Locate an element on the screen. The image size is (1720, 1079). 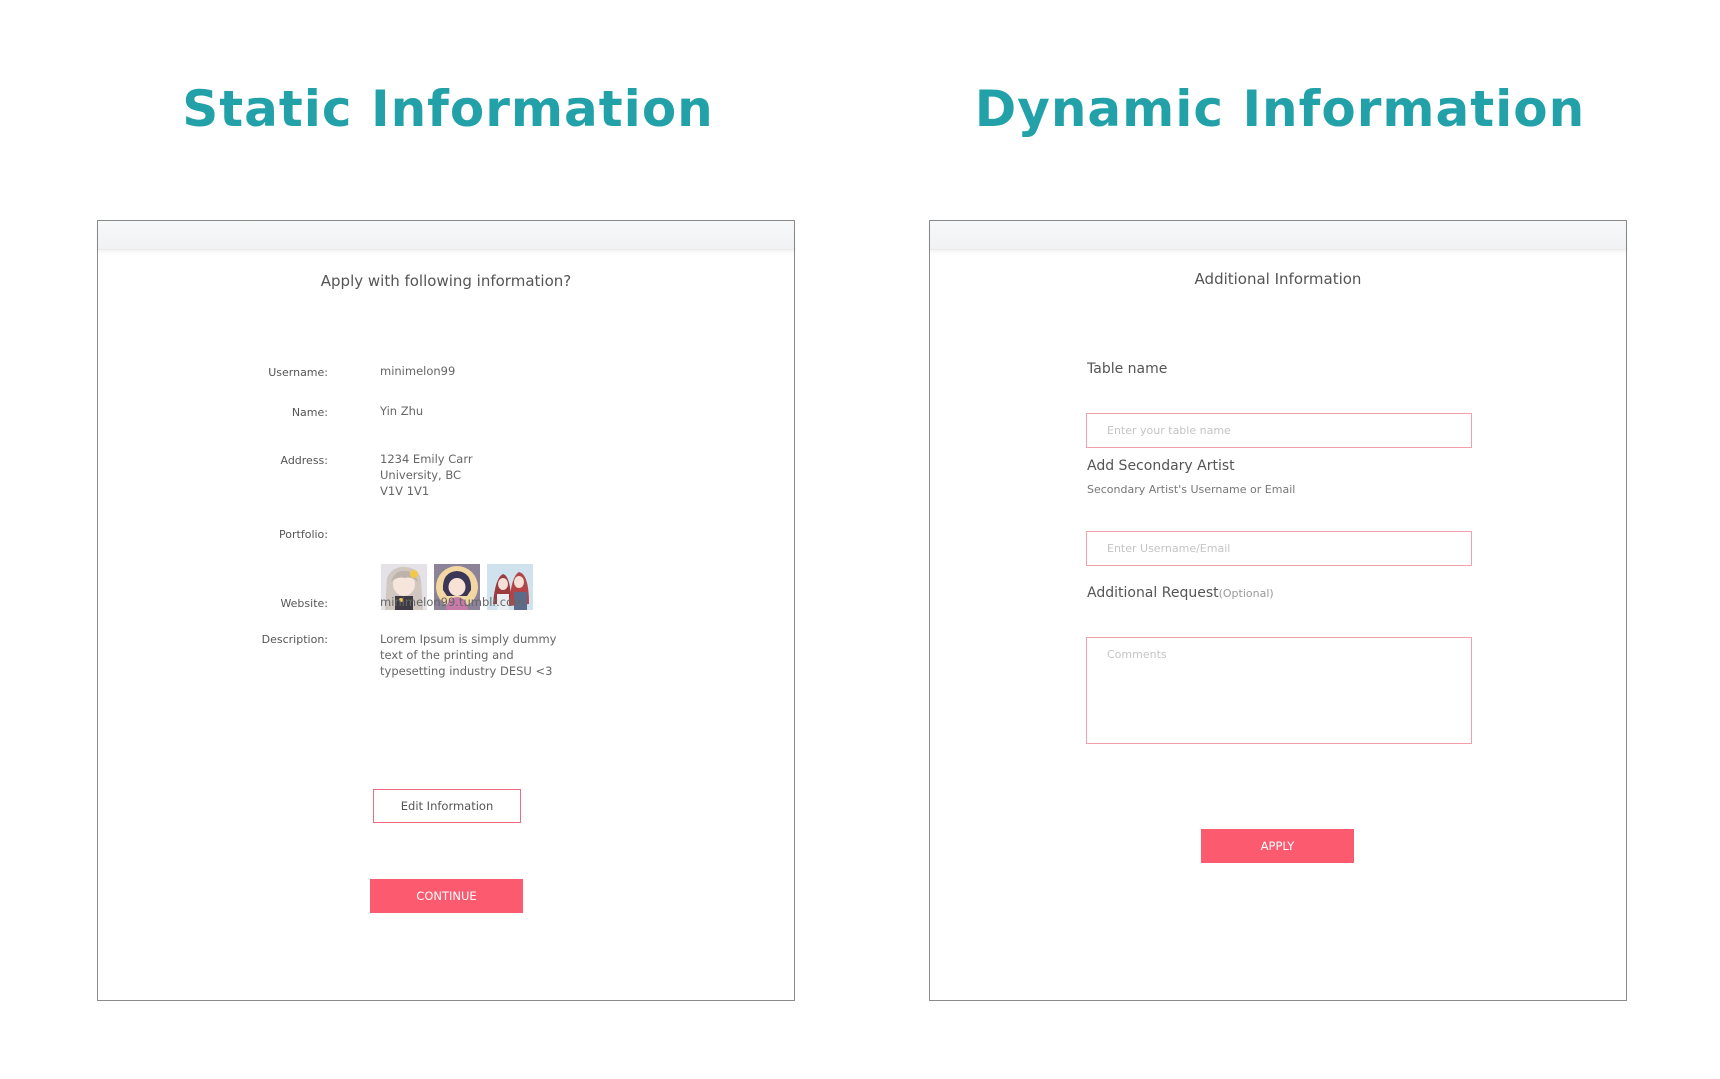
table-name-label: Table name is located at coordinates (1127, 369).